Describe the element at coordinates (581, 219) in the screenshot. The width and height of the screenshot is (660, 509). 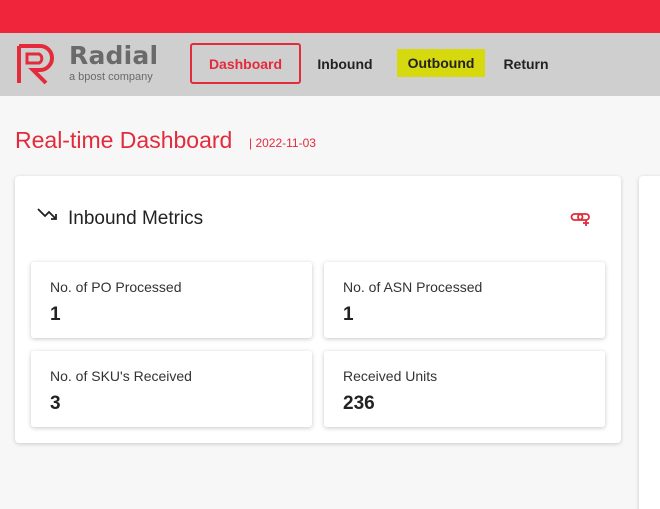
I see `link-icon` at that location.